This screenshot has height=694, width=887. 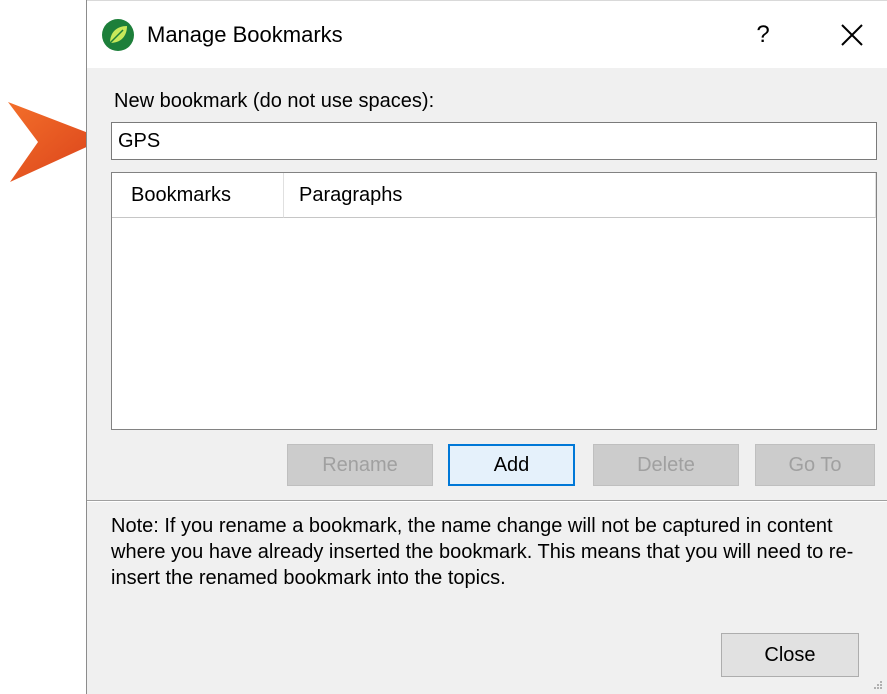 I want to click on column-header-bookmarks: Bookmarks, so click(x=198, y=195).